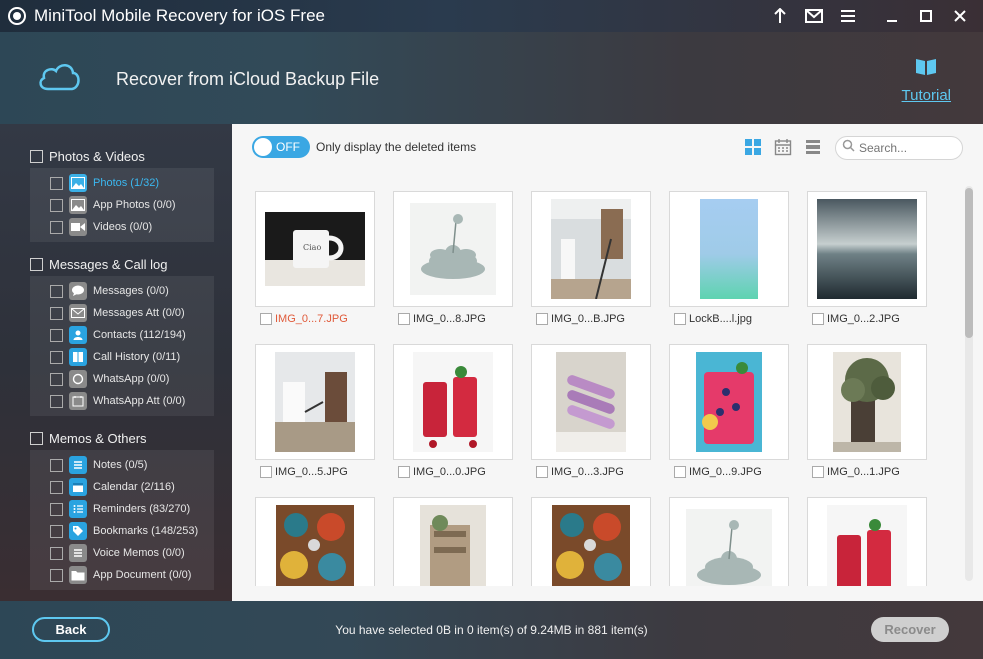 Image resolution: width=983 pixels, height=659 pixels. I want to click on sidebar-item-messages-att: Messages Att (0/0), so click(122, 313).